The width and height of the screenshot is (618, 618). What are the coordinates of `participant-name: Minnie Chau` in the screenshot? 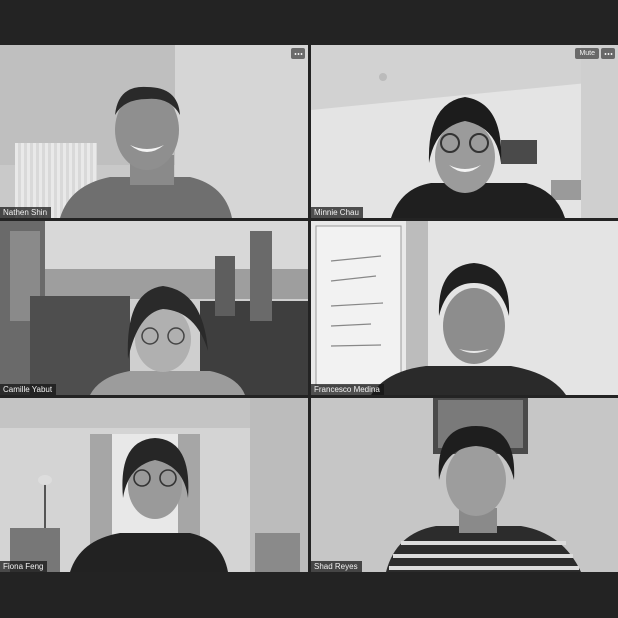 It's located at (337, 212).